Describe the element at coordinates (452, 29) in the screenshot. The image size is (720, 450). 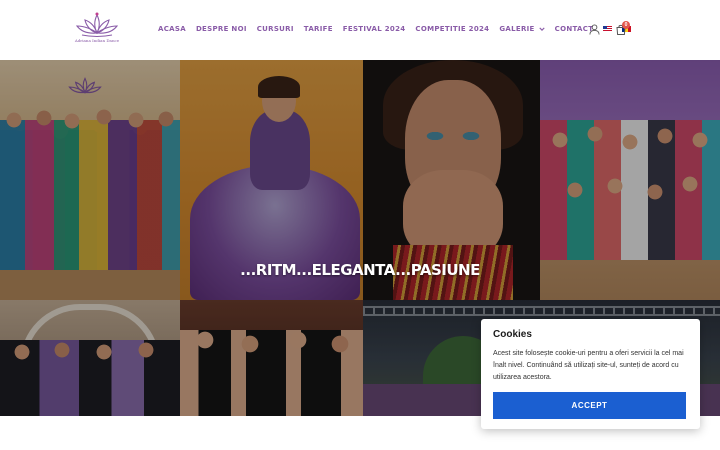
I see `nav-item-competitie-2024: COMPETITIE 2024` at that location.